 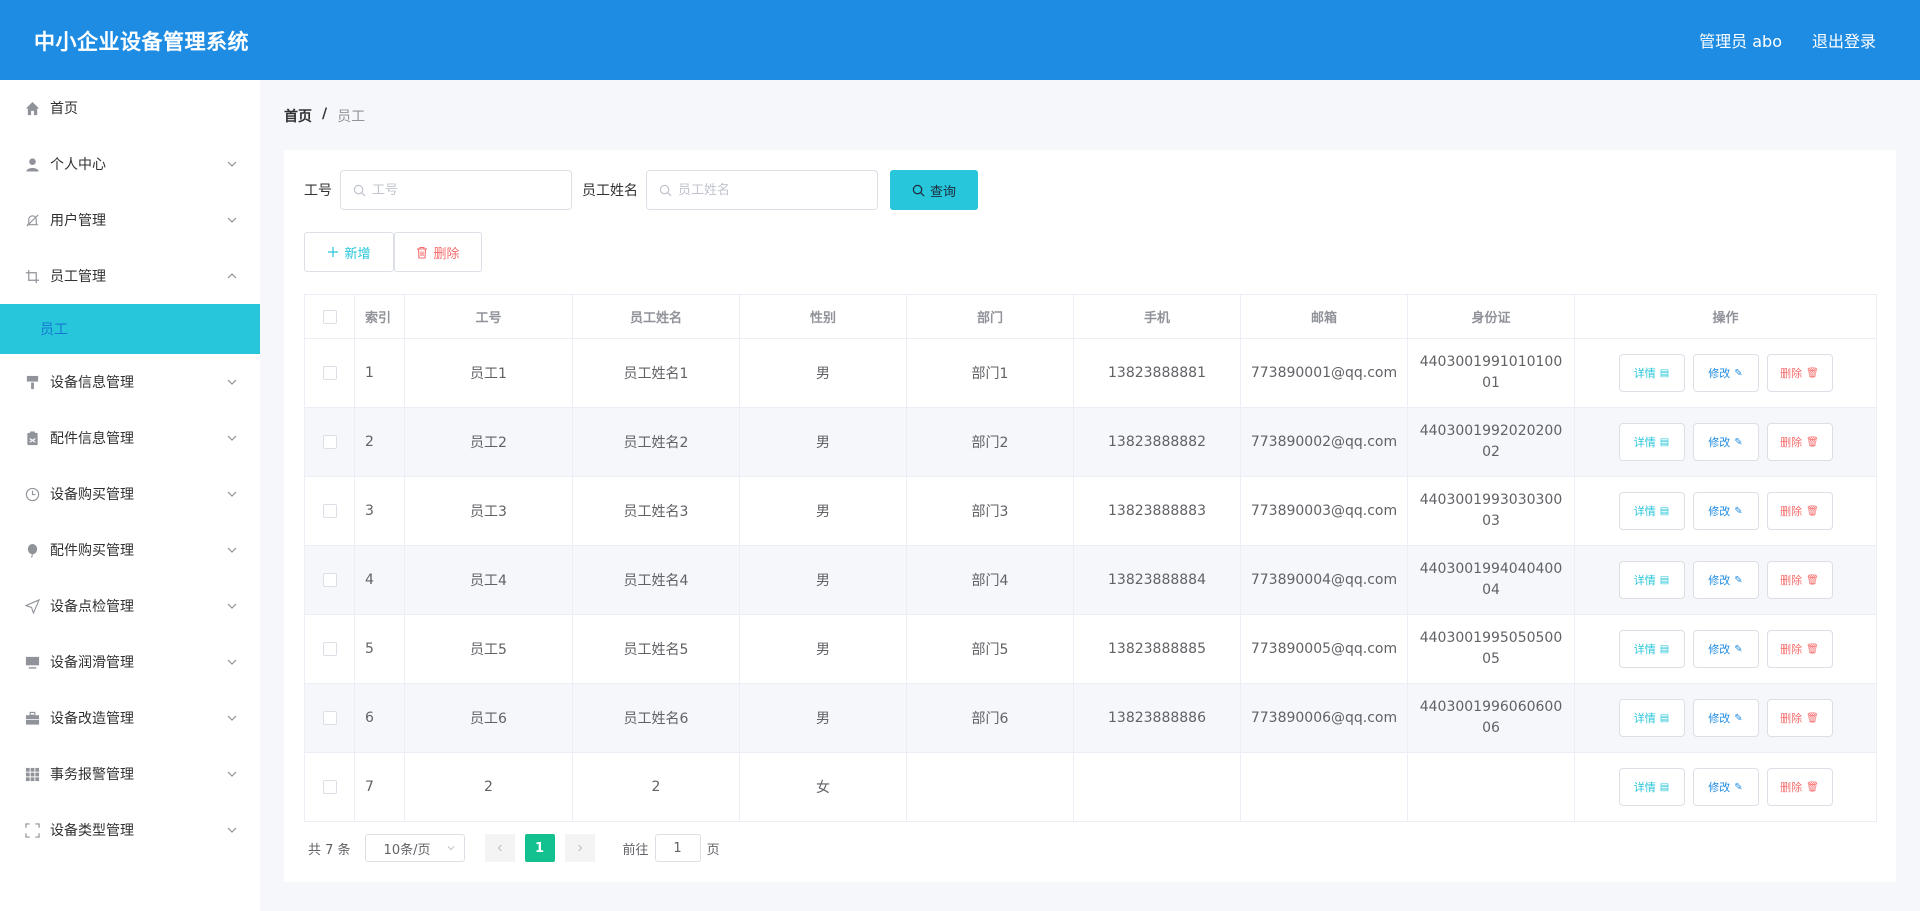 I want to click on query-button: 查询, so click(x=934, y=190).